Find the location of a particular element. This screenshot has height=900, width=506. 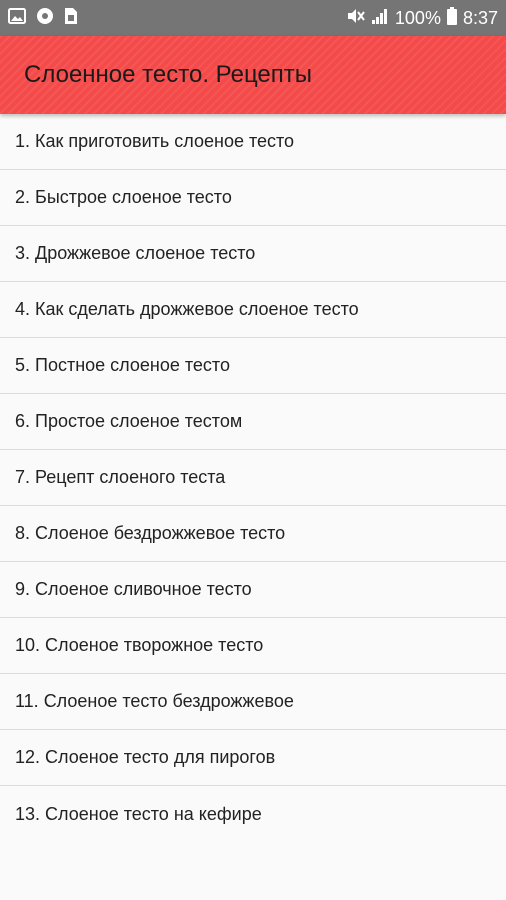

list-item: 7. Рецепт слоеного теста is located at coordinates (253, 478).